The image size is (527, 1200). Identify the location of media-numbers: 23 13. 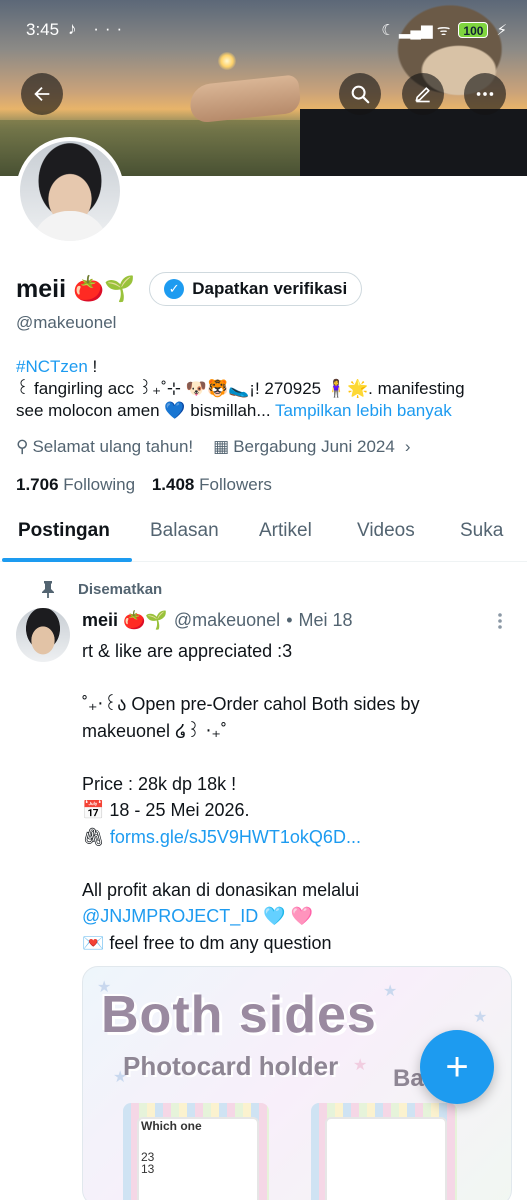
(148, 1163).